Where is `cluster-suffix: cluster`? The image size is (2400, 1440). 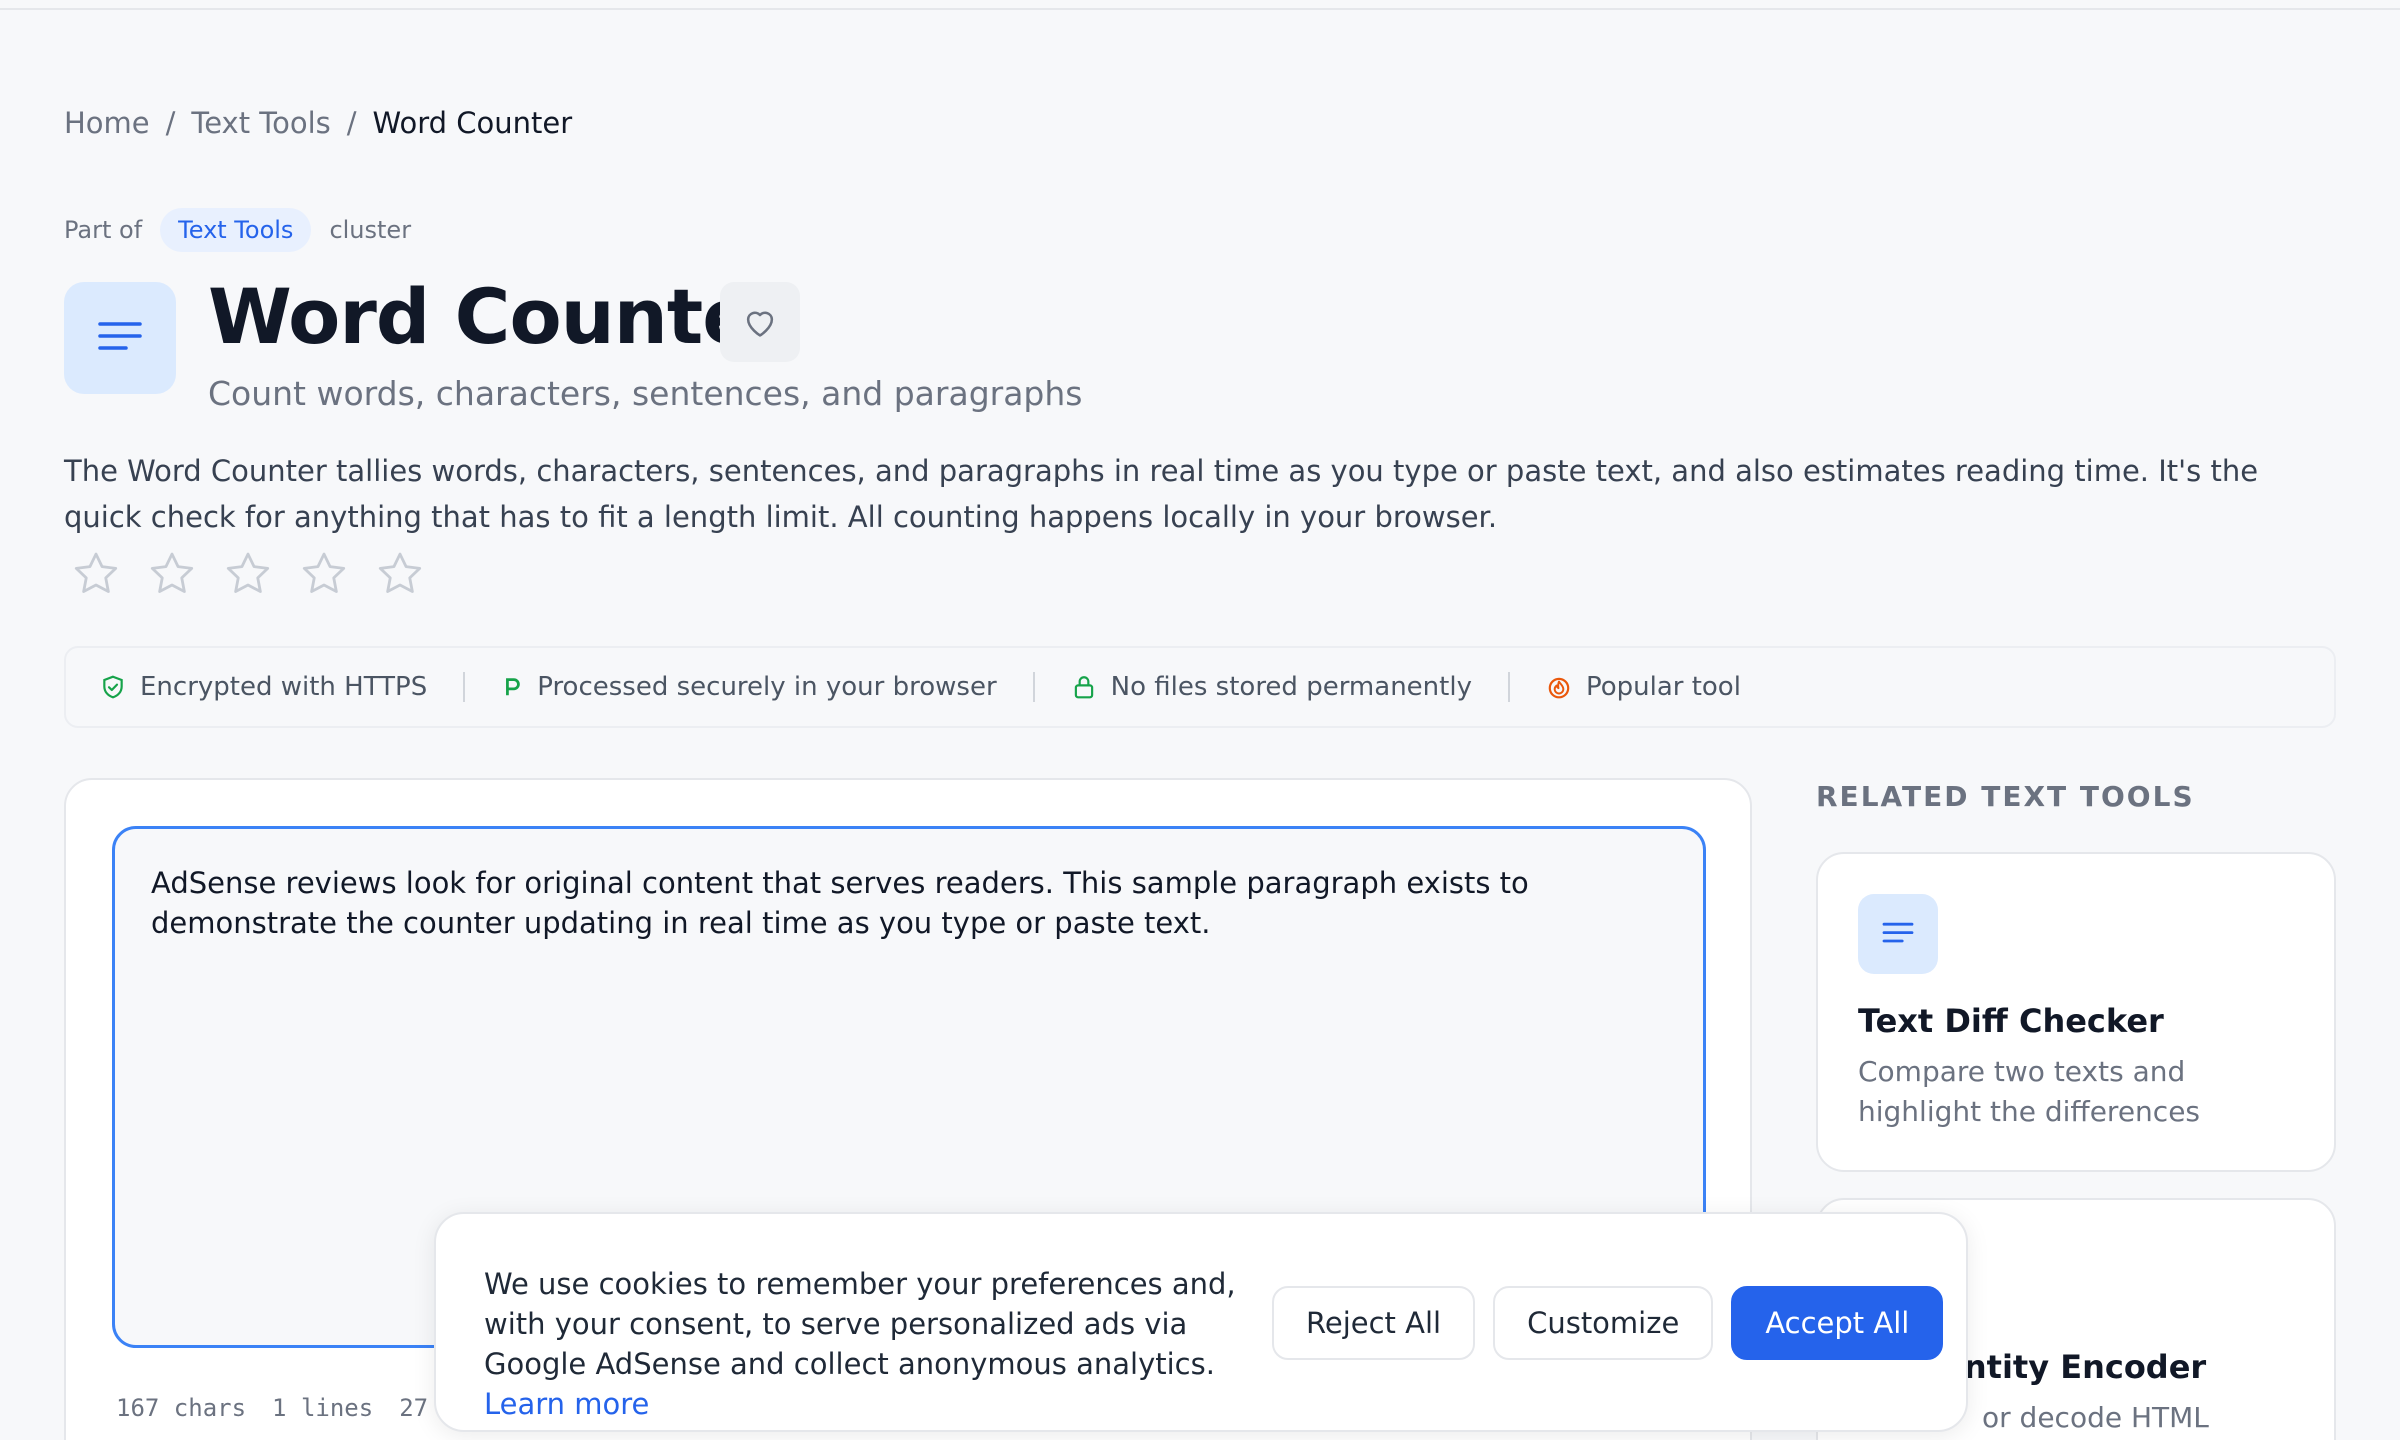 cluster-suffix: cluster is located at coordinates (370, 230).